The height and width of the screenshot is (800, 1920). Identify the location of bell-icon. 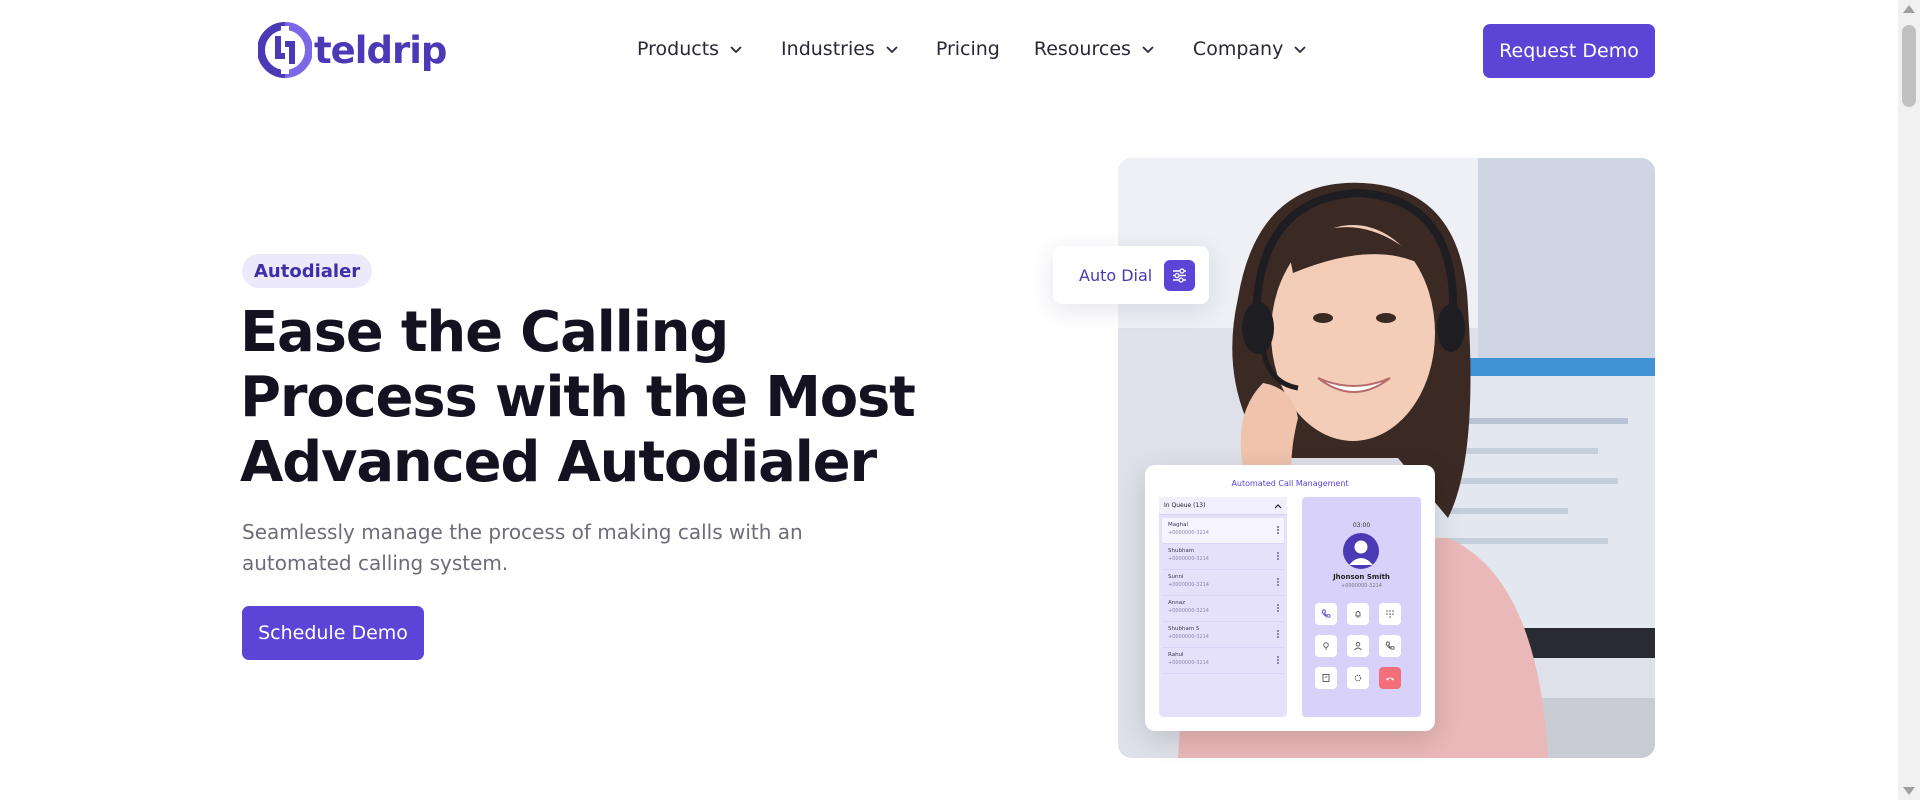
(1358, 614).